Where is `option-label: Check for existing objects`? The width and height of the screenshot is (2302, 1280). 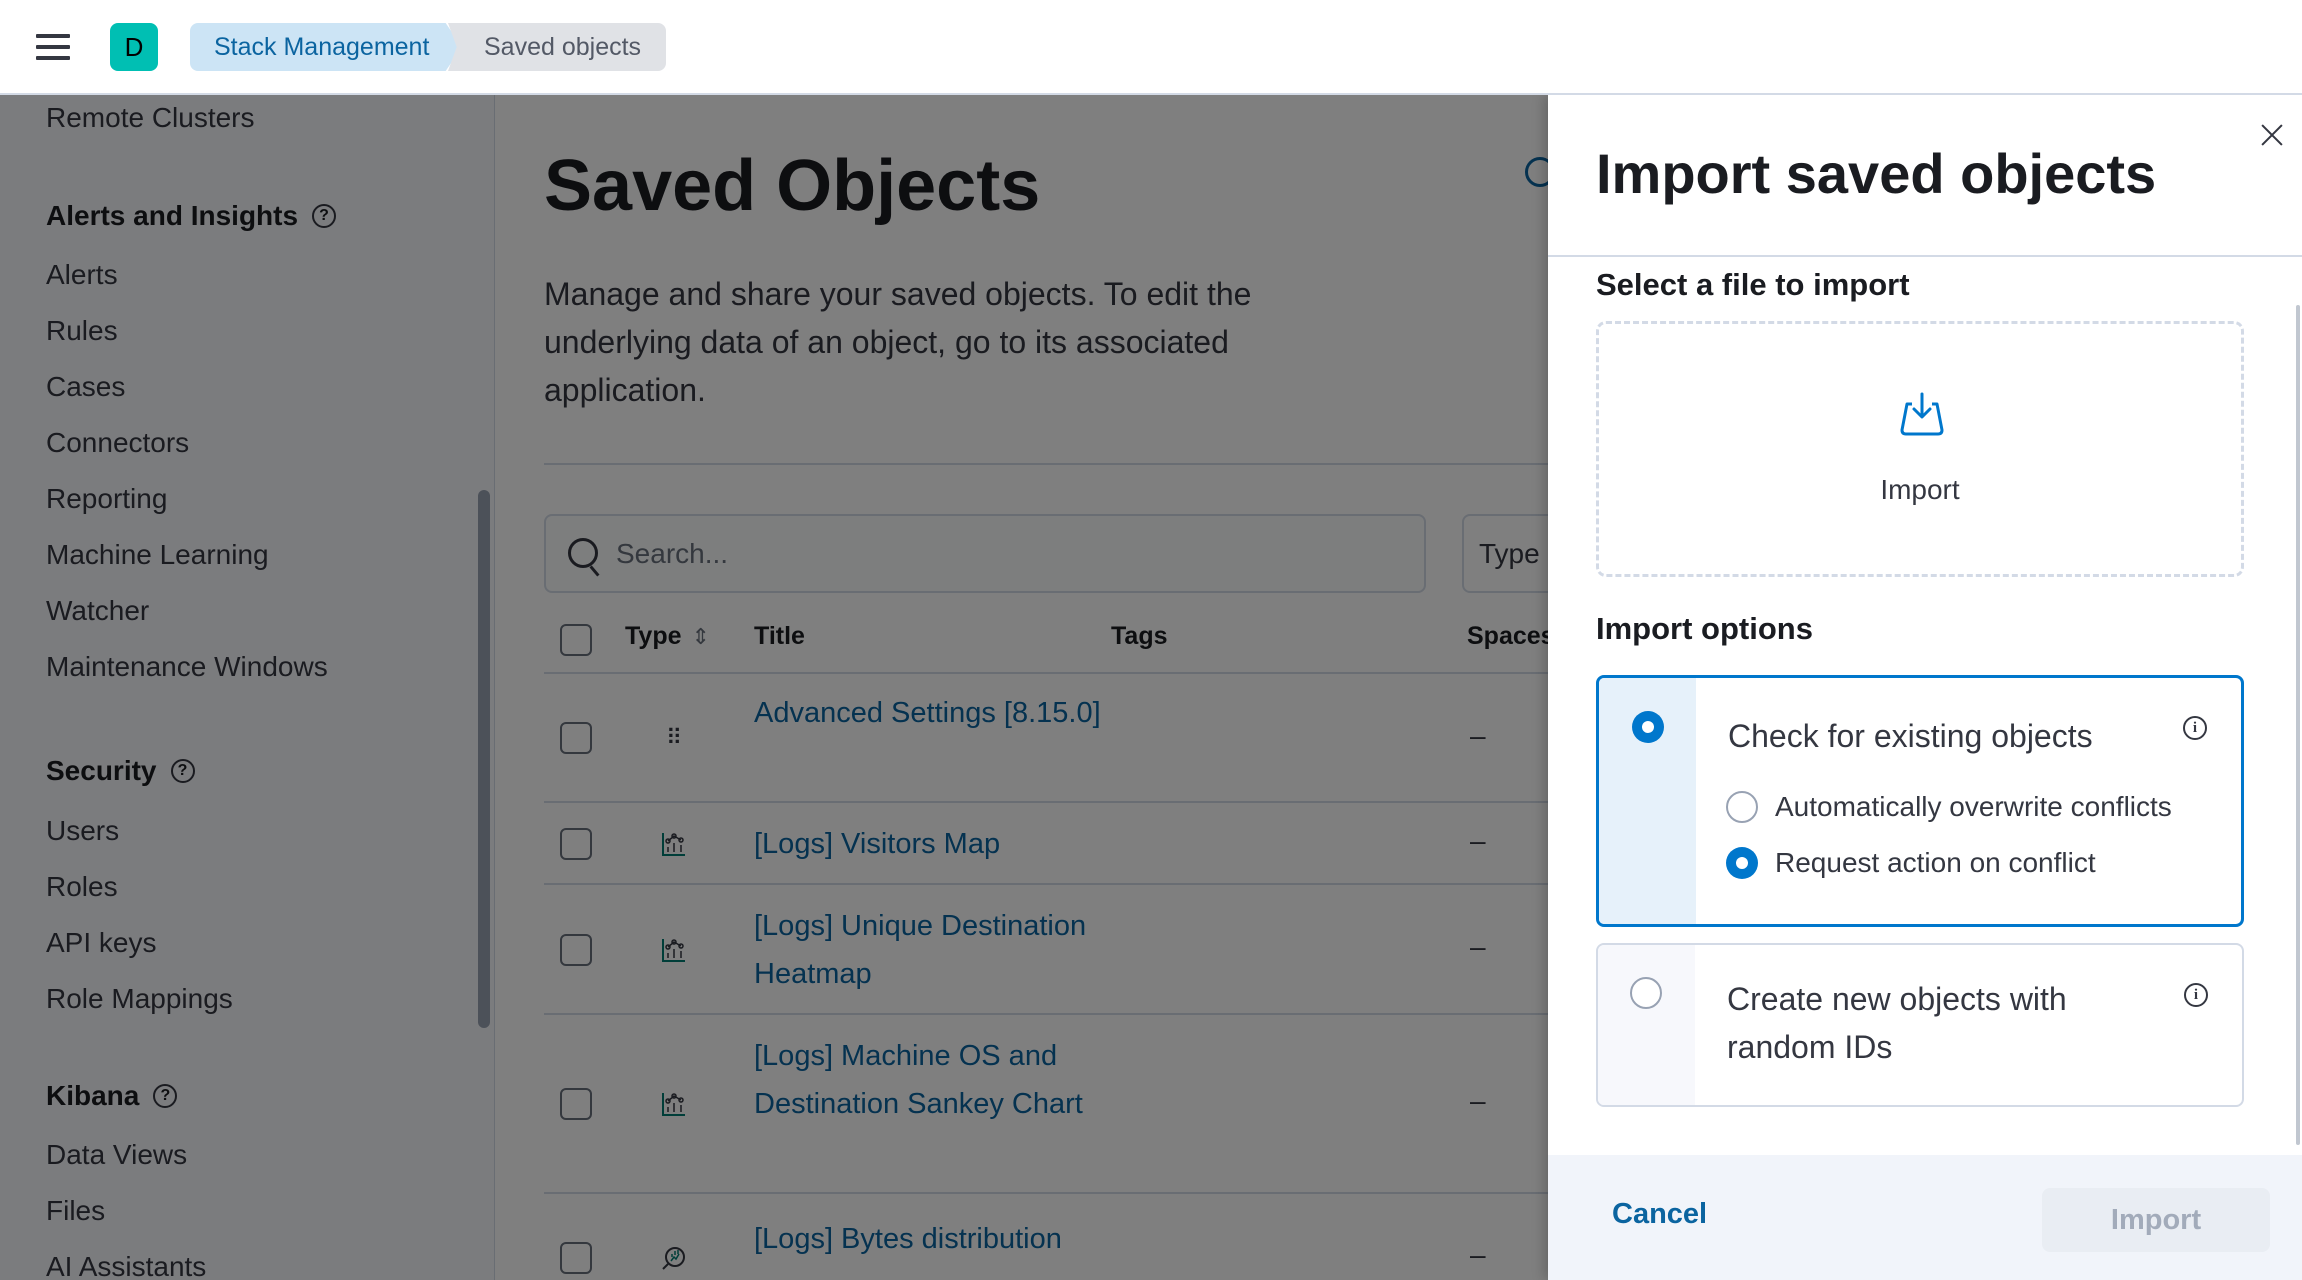 option-label: Check for existing objects is located at coordinates (1910, 736).